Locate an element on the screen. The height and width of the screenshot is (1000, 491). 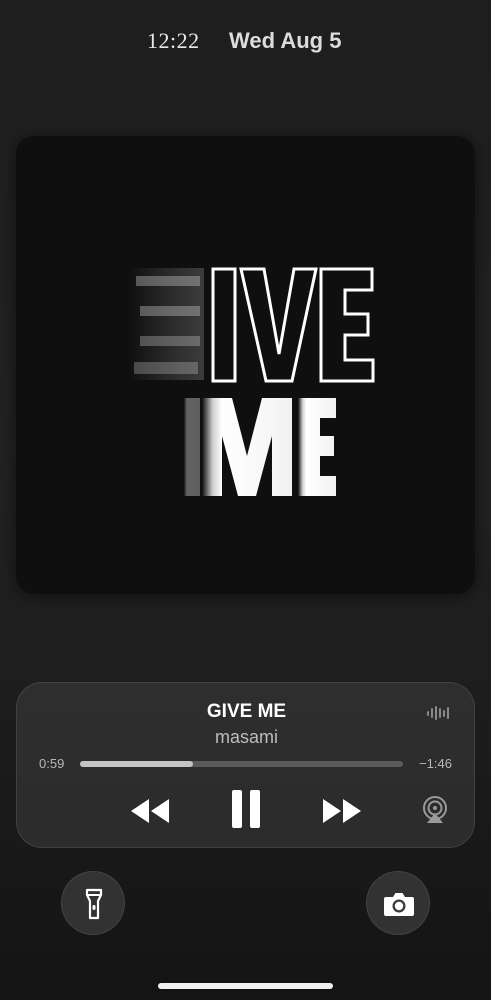
artwork-title-line1 is located at coordinates (293, 325).